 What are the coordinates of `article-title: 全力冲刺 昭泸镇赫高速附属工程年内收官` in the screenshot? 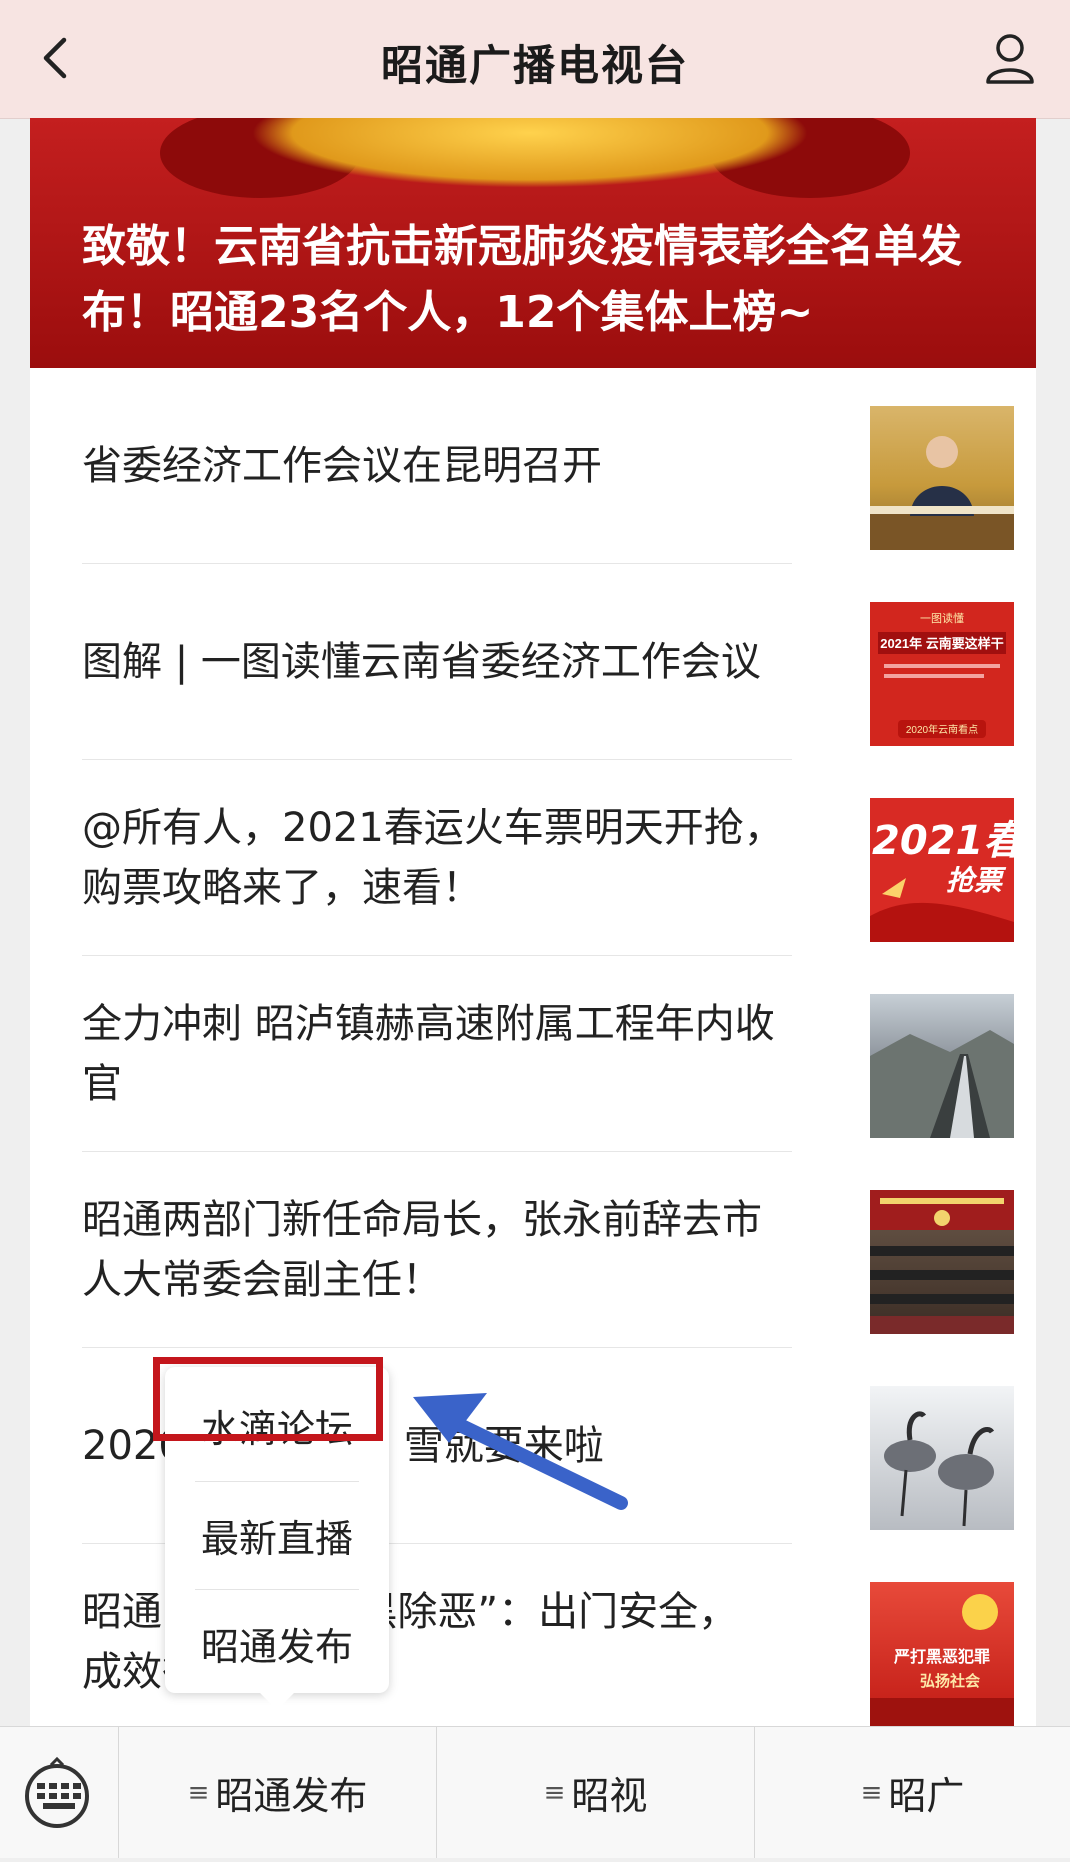 It's located at (428, 1053).